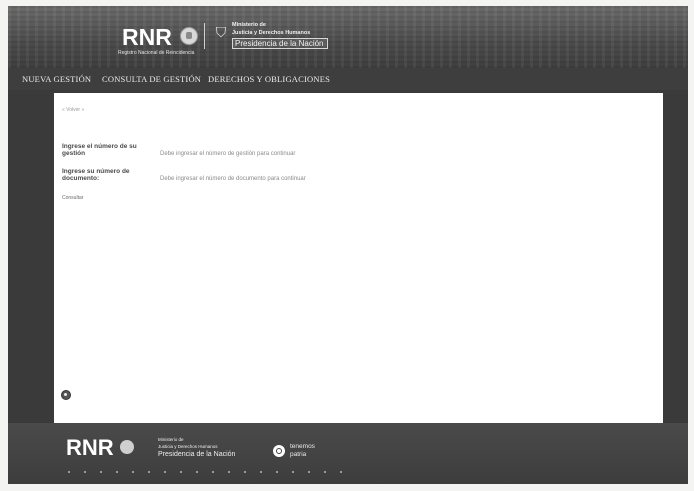 This screenshot has width=694, height=491. I want to click on documento-label: Ingrese su número de documento:, so click(96, 175).